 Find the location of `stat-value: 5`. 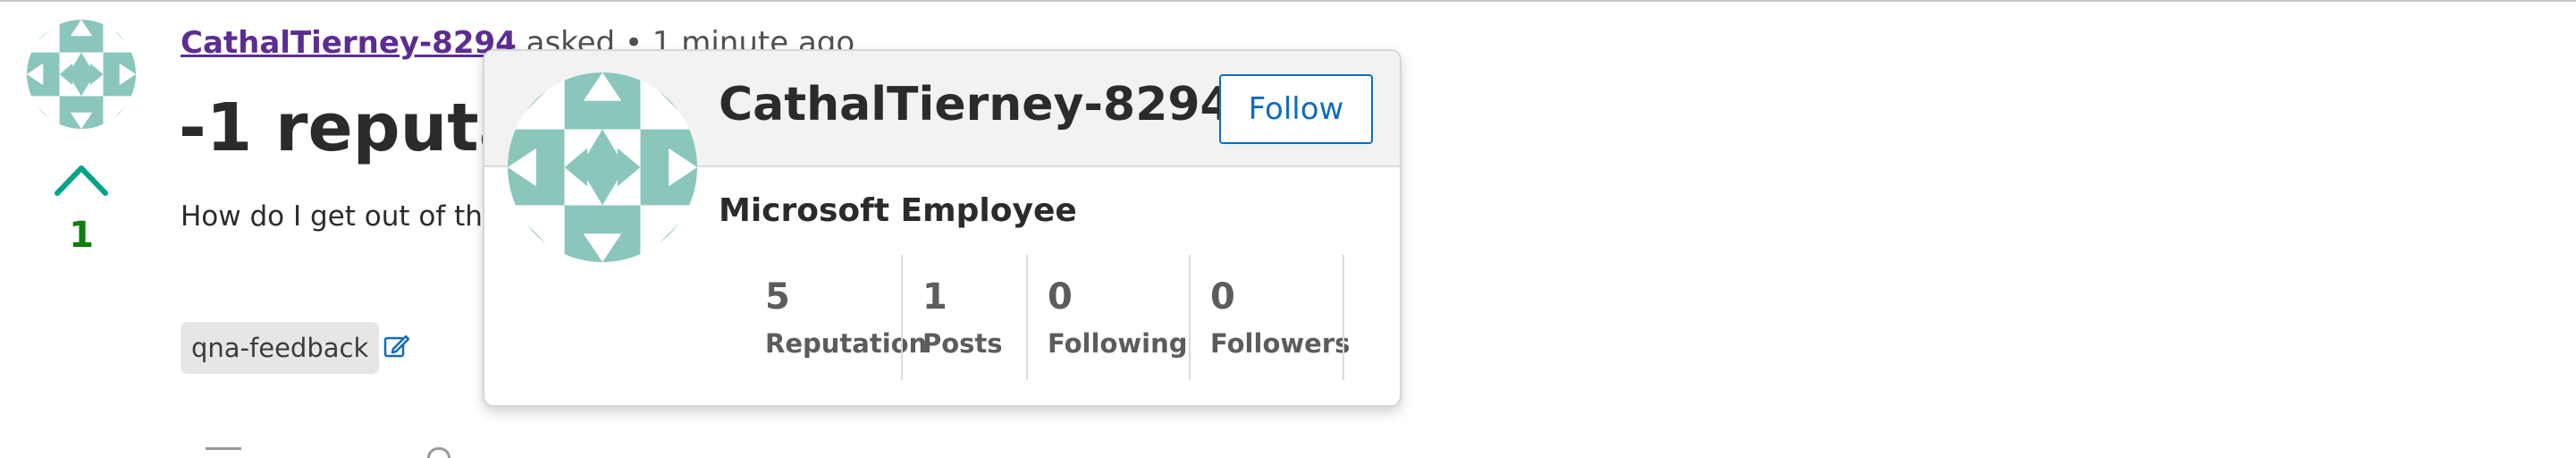

stat-value: 5 is located at coordinates (778, 297).